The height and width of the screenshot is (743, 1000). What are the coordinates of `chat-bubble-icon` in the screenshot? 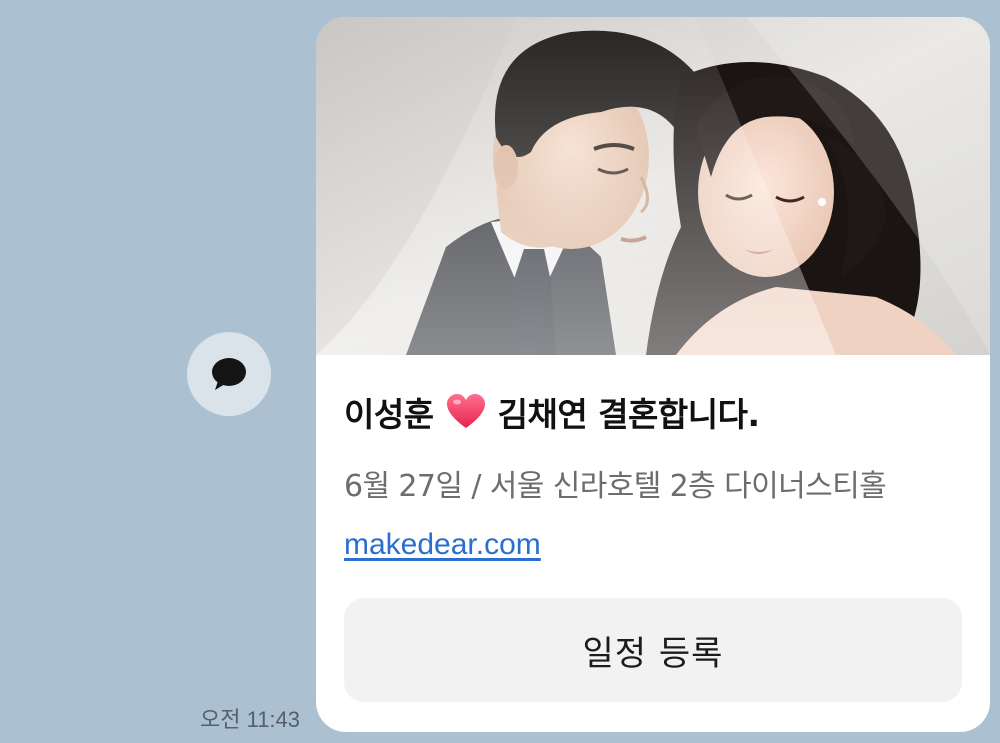 It's located at (229, 374).